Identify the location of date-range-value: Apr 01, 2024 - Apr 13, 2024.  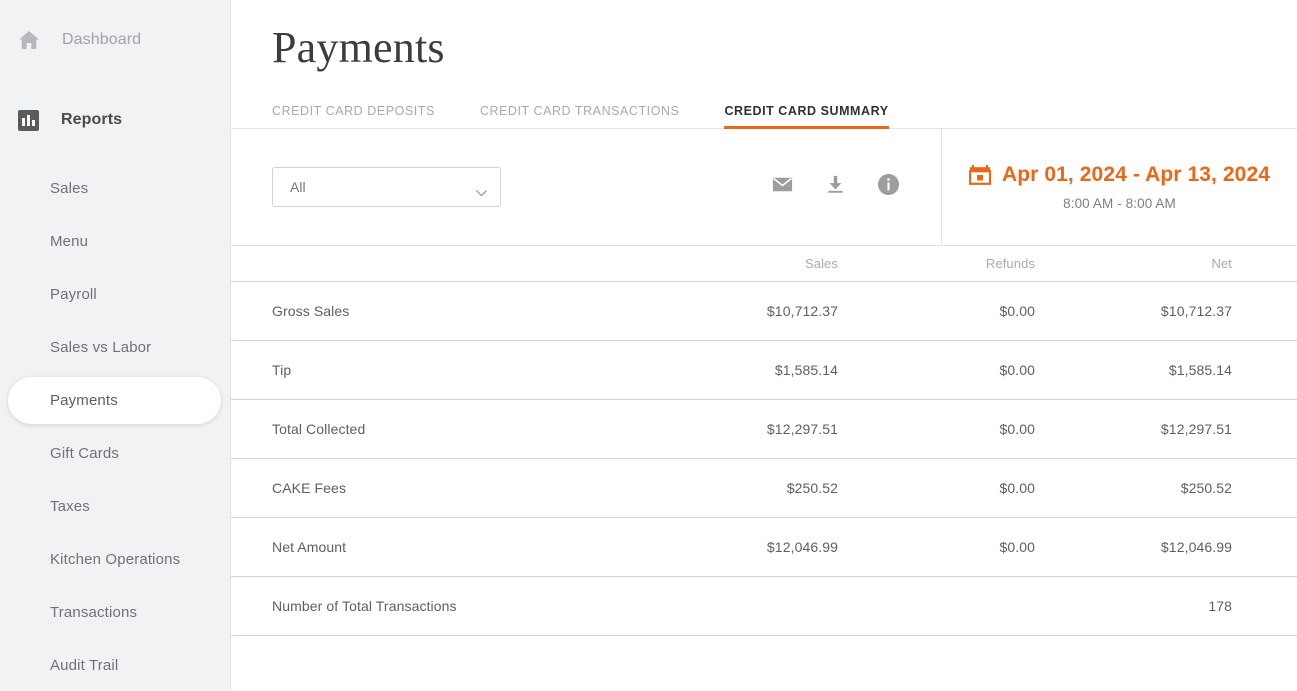
(1136, 175).